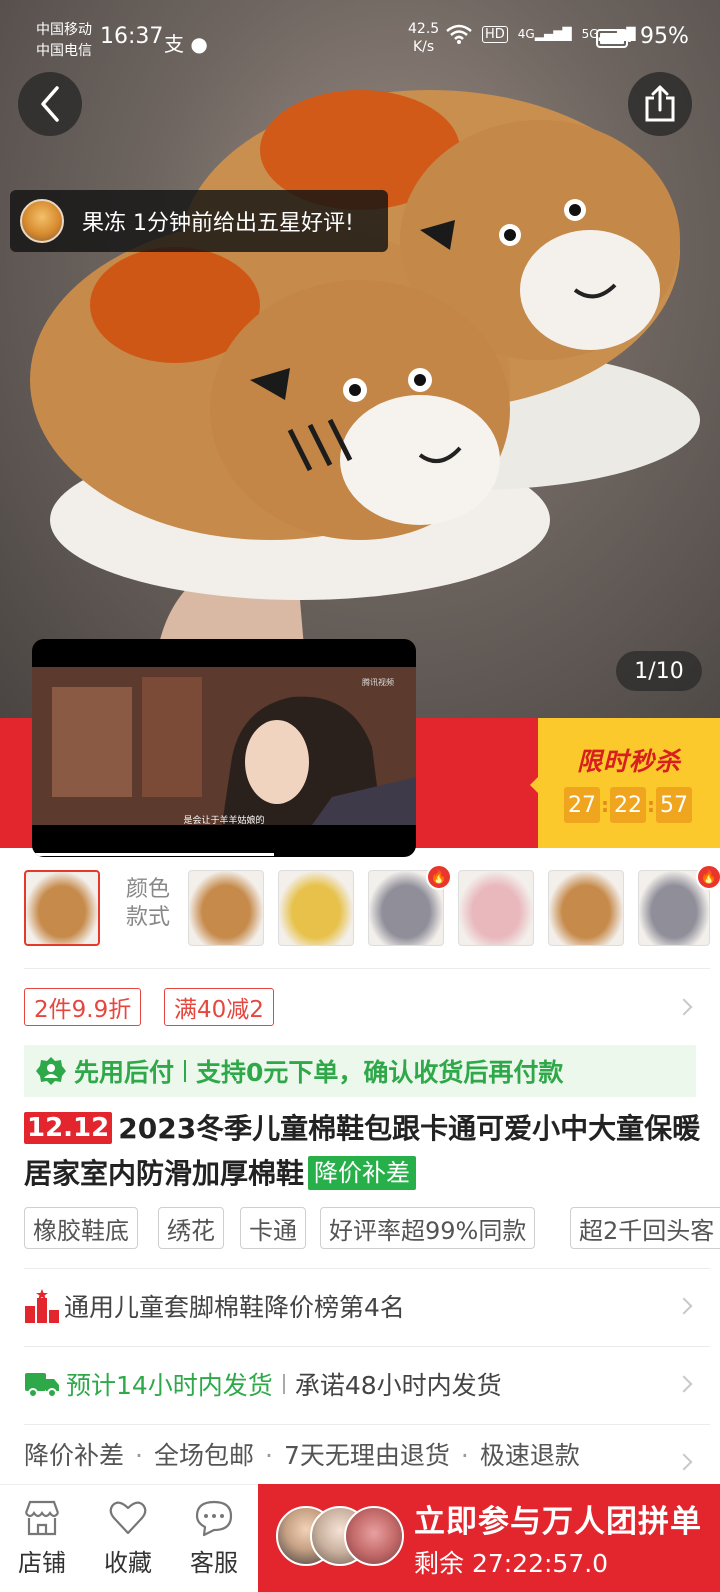 The width and height of the screenshot is (720, 1592). What do you see at coordinates (219, 1007) in the screenshot?
I see `promo-tag-coupon: 满40减2` at bounding box center [219, 1007].